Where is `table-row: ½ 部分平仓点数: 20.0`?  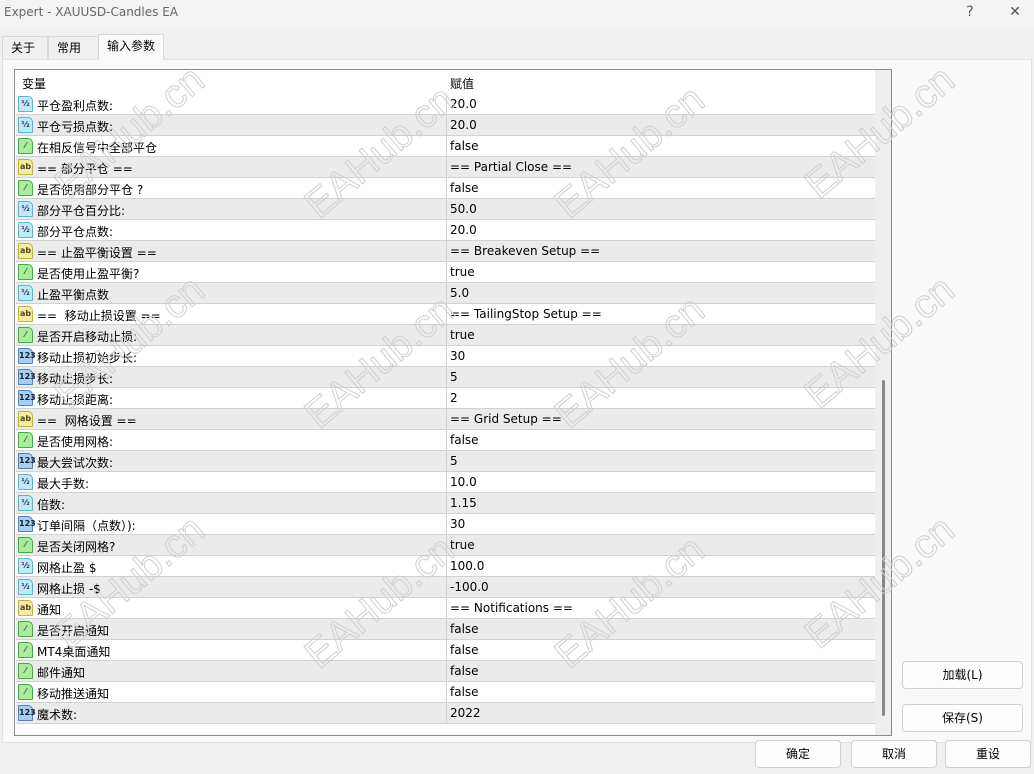
table-row: ½ 部分平仓点数: 20.0 is located at coordinates (445, 230).